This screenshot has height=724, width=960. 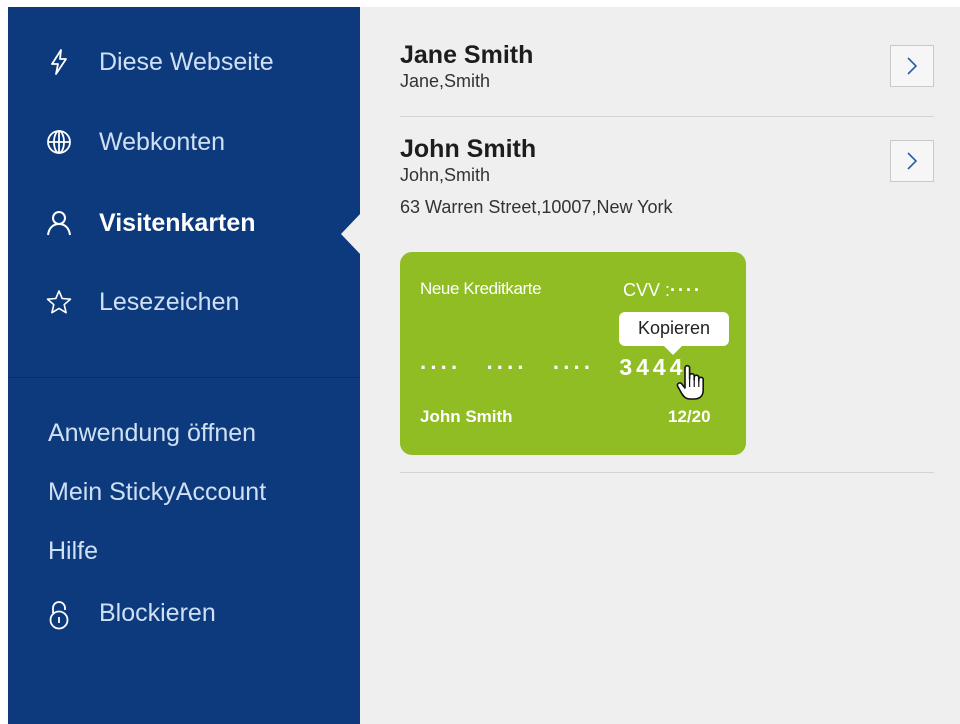 I want to click on tooltip-text: Kopieren, so click(x=674, y=328).